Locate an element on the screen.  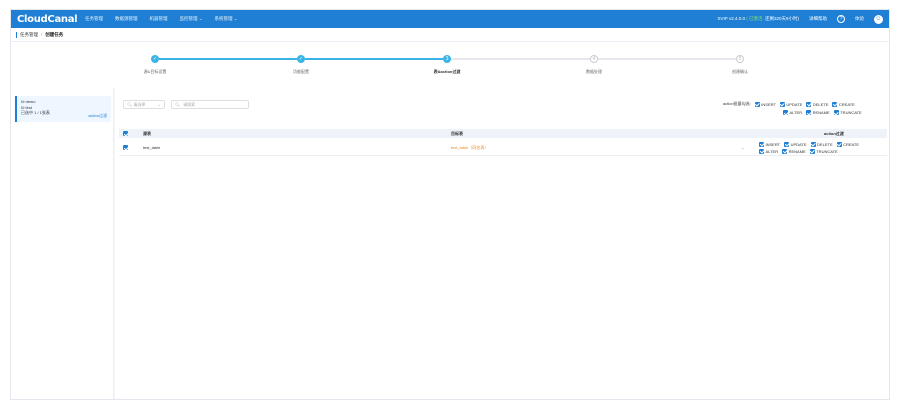
row-alter-checkbox: ALTER is located at coordinates (769, 151).